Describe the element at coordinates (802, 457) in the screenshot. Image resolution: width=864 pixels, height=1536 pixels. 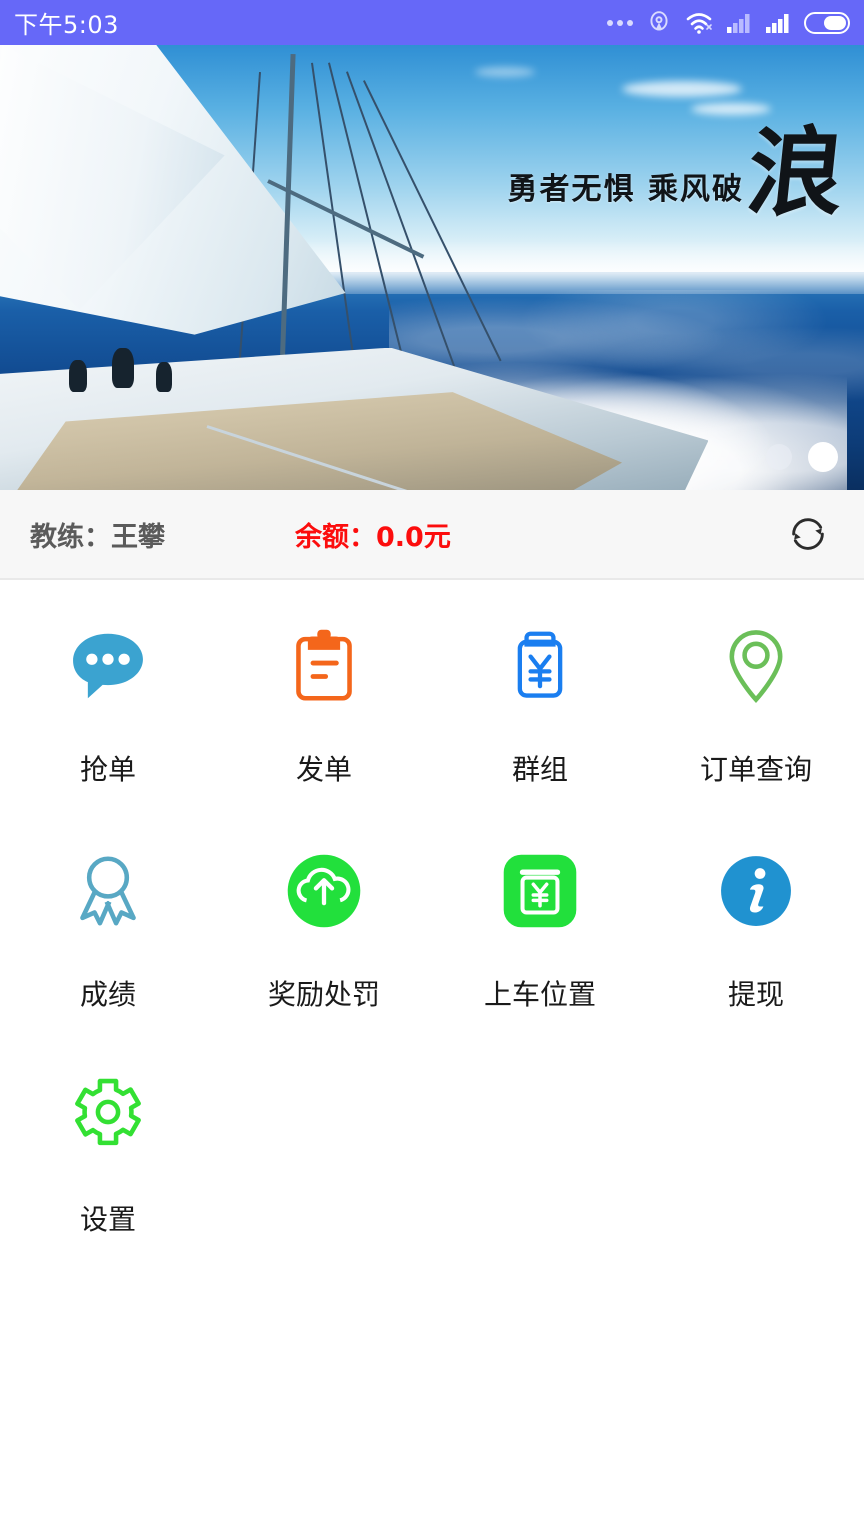
I see `carousel-dots` at that location.